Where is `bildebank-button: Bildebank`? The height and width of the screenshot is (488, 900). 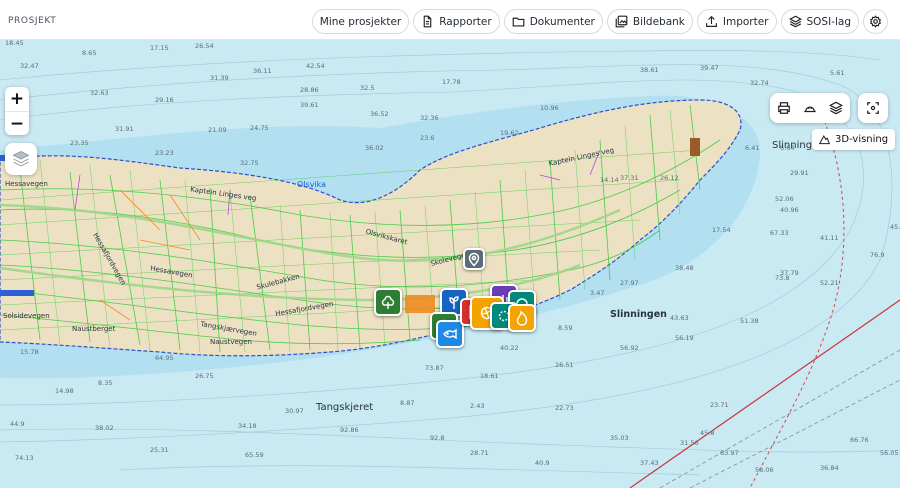
bildebank-button: Bildebank is located at coordinates (649, 21).